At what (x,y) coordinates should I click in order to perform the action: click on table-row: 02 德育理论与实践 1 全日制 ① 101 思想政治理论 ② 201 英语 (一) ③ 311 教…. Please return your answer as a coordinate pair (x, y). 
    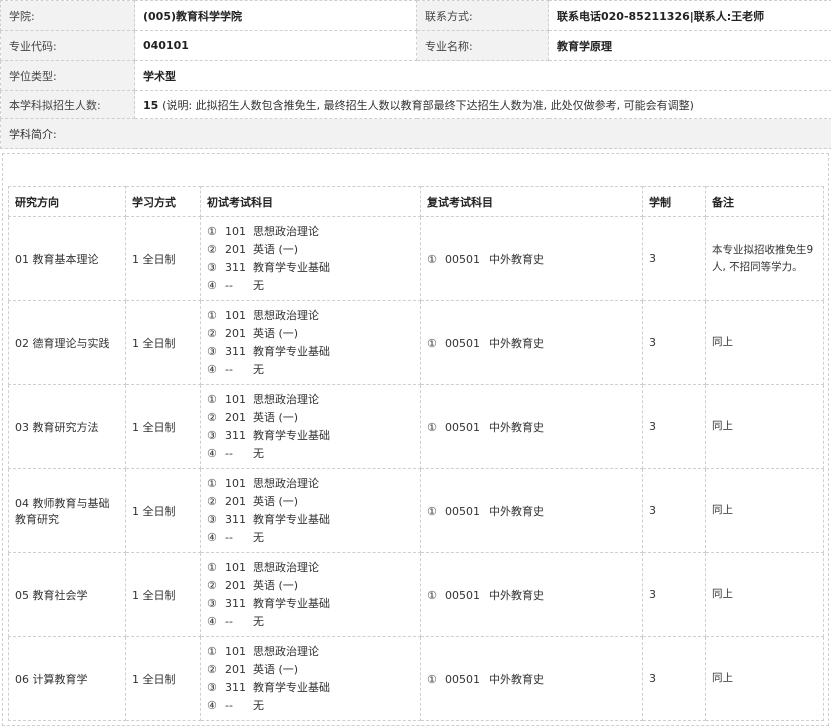
    Looking at the image, I should click on (416, 342).